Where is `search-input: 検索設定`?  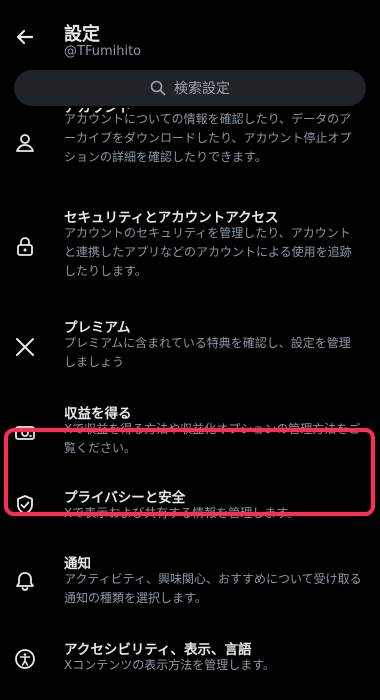
search-input: 検索設定 is located at coordinates (190, 88).